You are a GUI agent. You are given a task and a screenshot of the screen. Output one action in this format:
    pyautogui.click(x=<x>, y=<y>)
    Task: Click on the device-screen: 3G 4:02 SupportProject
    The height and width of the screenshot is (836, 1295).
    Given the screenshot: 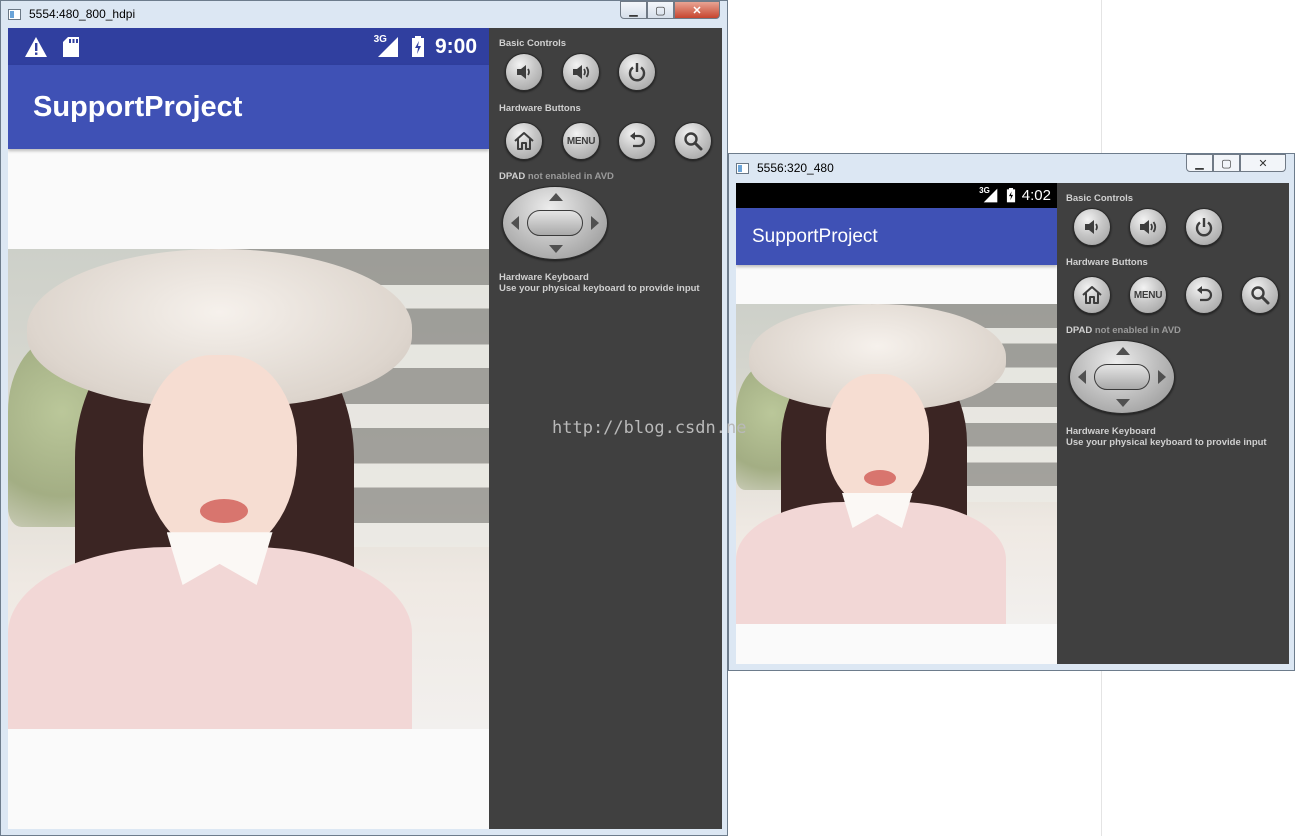 What is the action you would take?
    pyautogui.click(x=896, y=423)
    